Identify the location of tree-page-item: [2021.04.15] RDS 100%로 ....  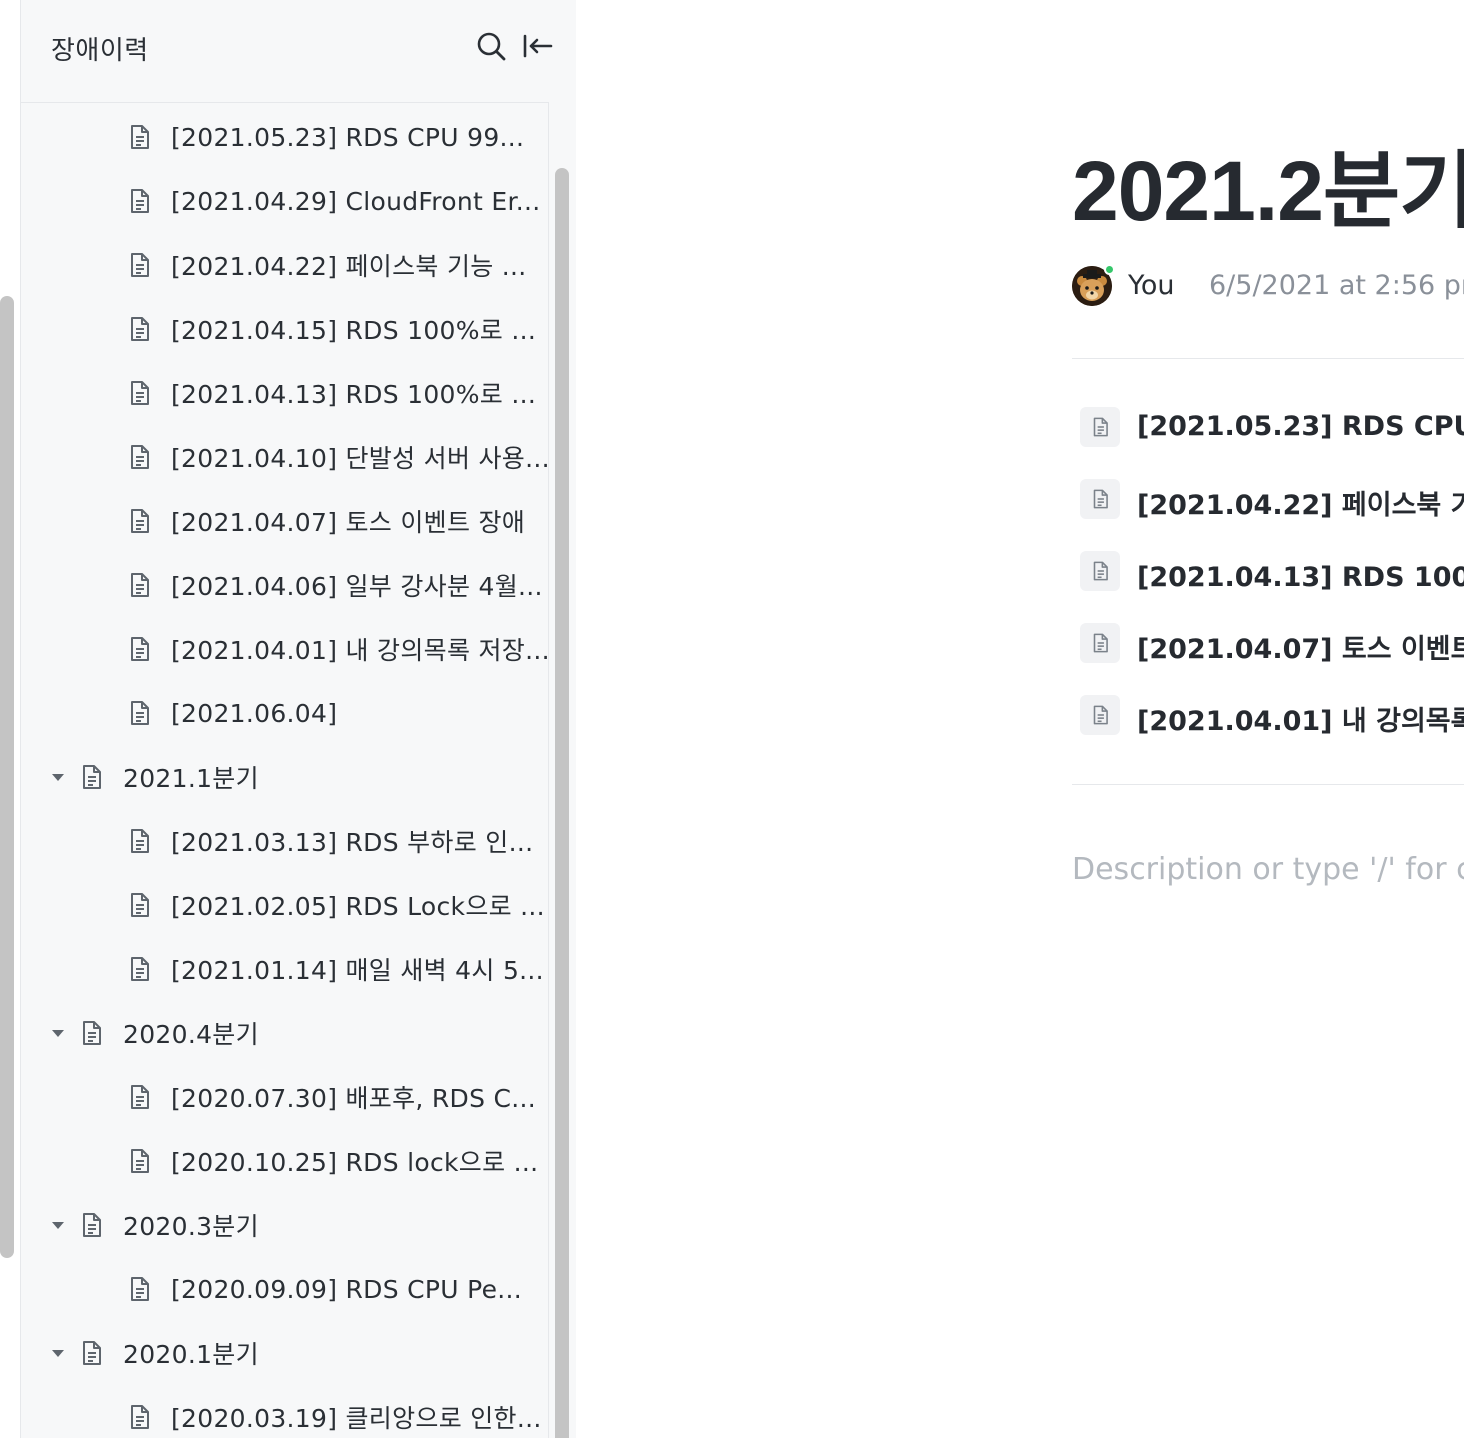
(284, 329).